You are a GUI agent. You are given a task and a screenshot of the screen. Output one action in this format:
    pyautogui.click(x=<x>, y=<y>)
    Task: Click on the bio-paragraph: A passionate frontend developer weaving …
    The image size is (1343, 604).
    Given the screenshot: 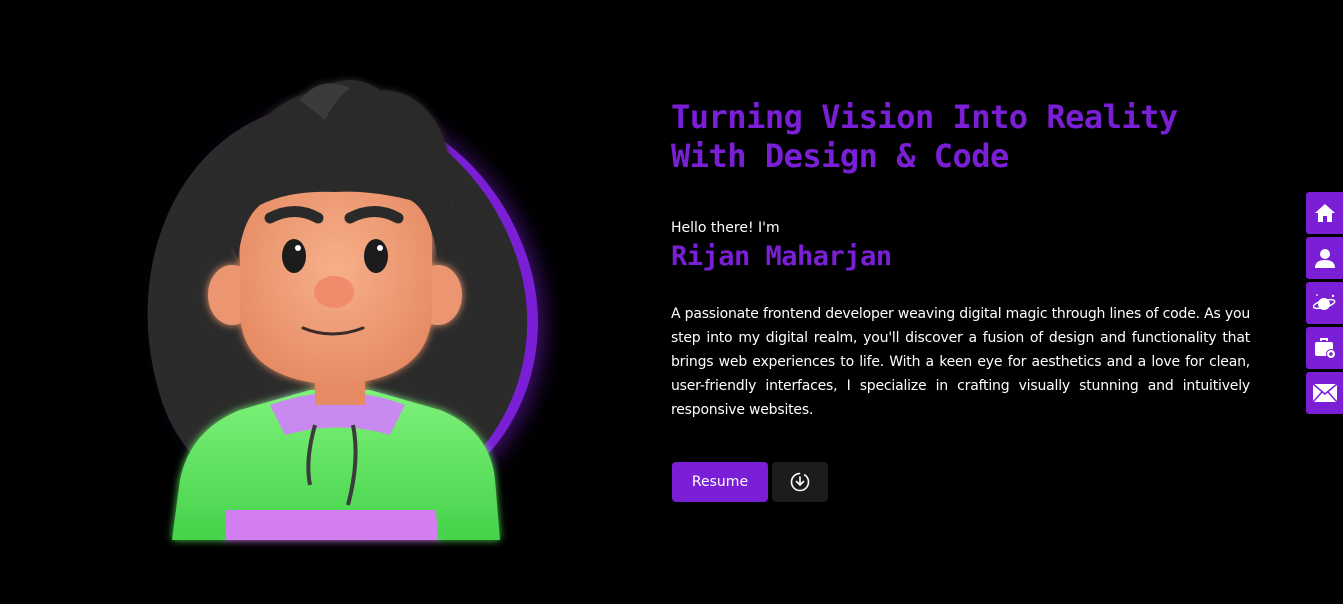 What is the action you would take?
    pyautogui.click(x=960, y=362)
    